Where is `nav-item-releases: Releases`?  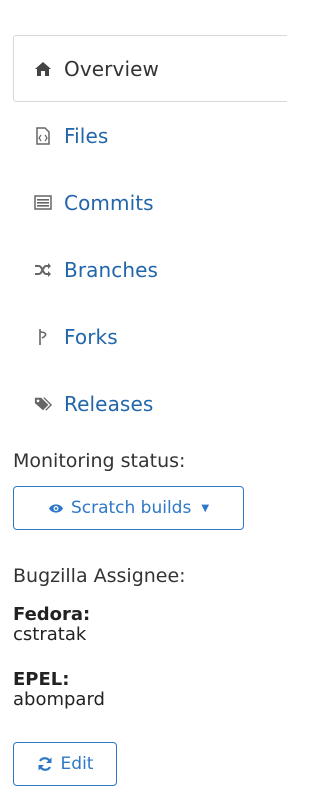
nav-item-releases: Releases is located at coordinates (150, 403).